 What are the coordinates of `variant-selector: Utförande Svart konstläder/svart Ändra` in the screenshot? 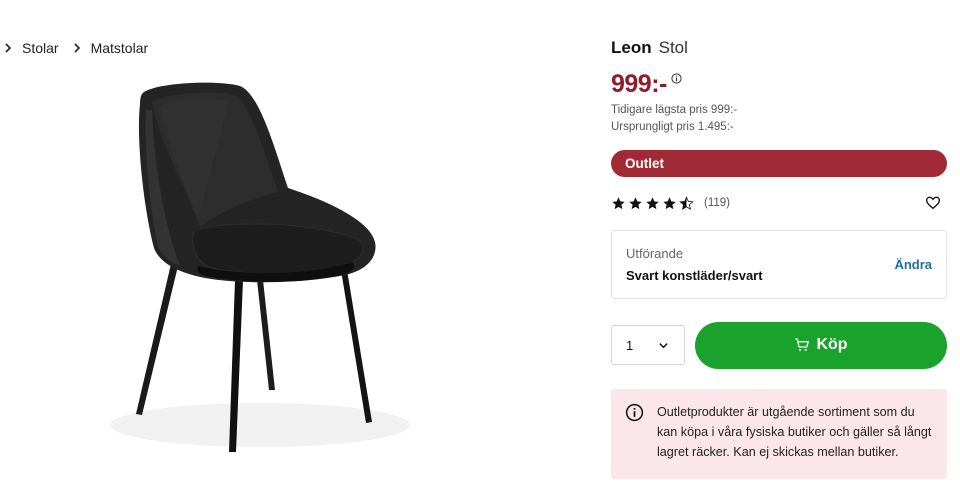 It's located at (779, 264).